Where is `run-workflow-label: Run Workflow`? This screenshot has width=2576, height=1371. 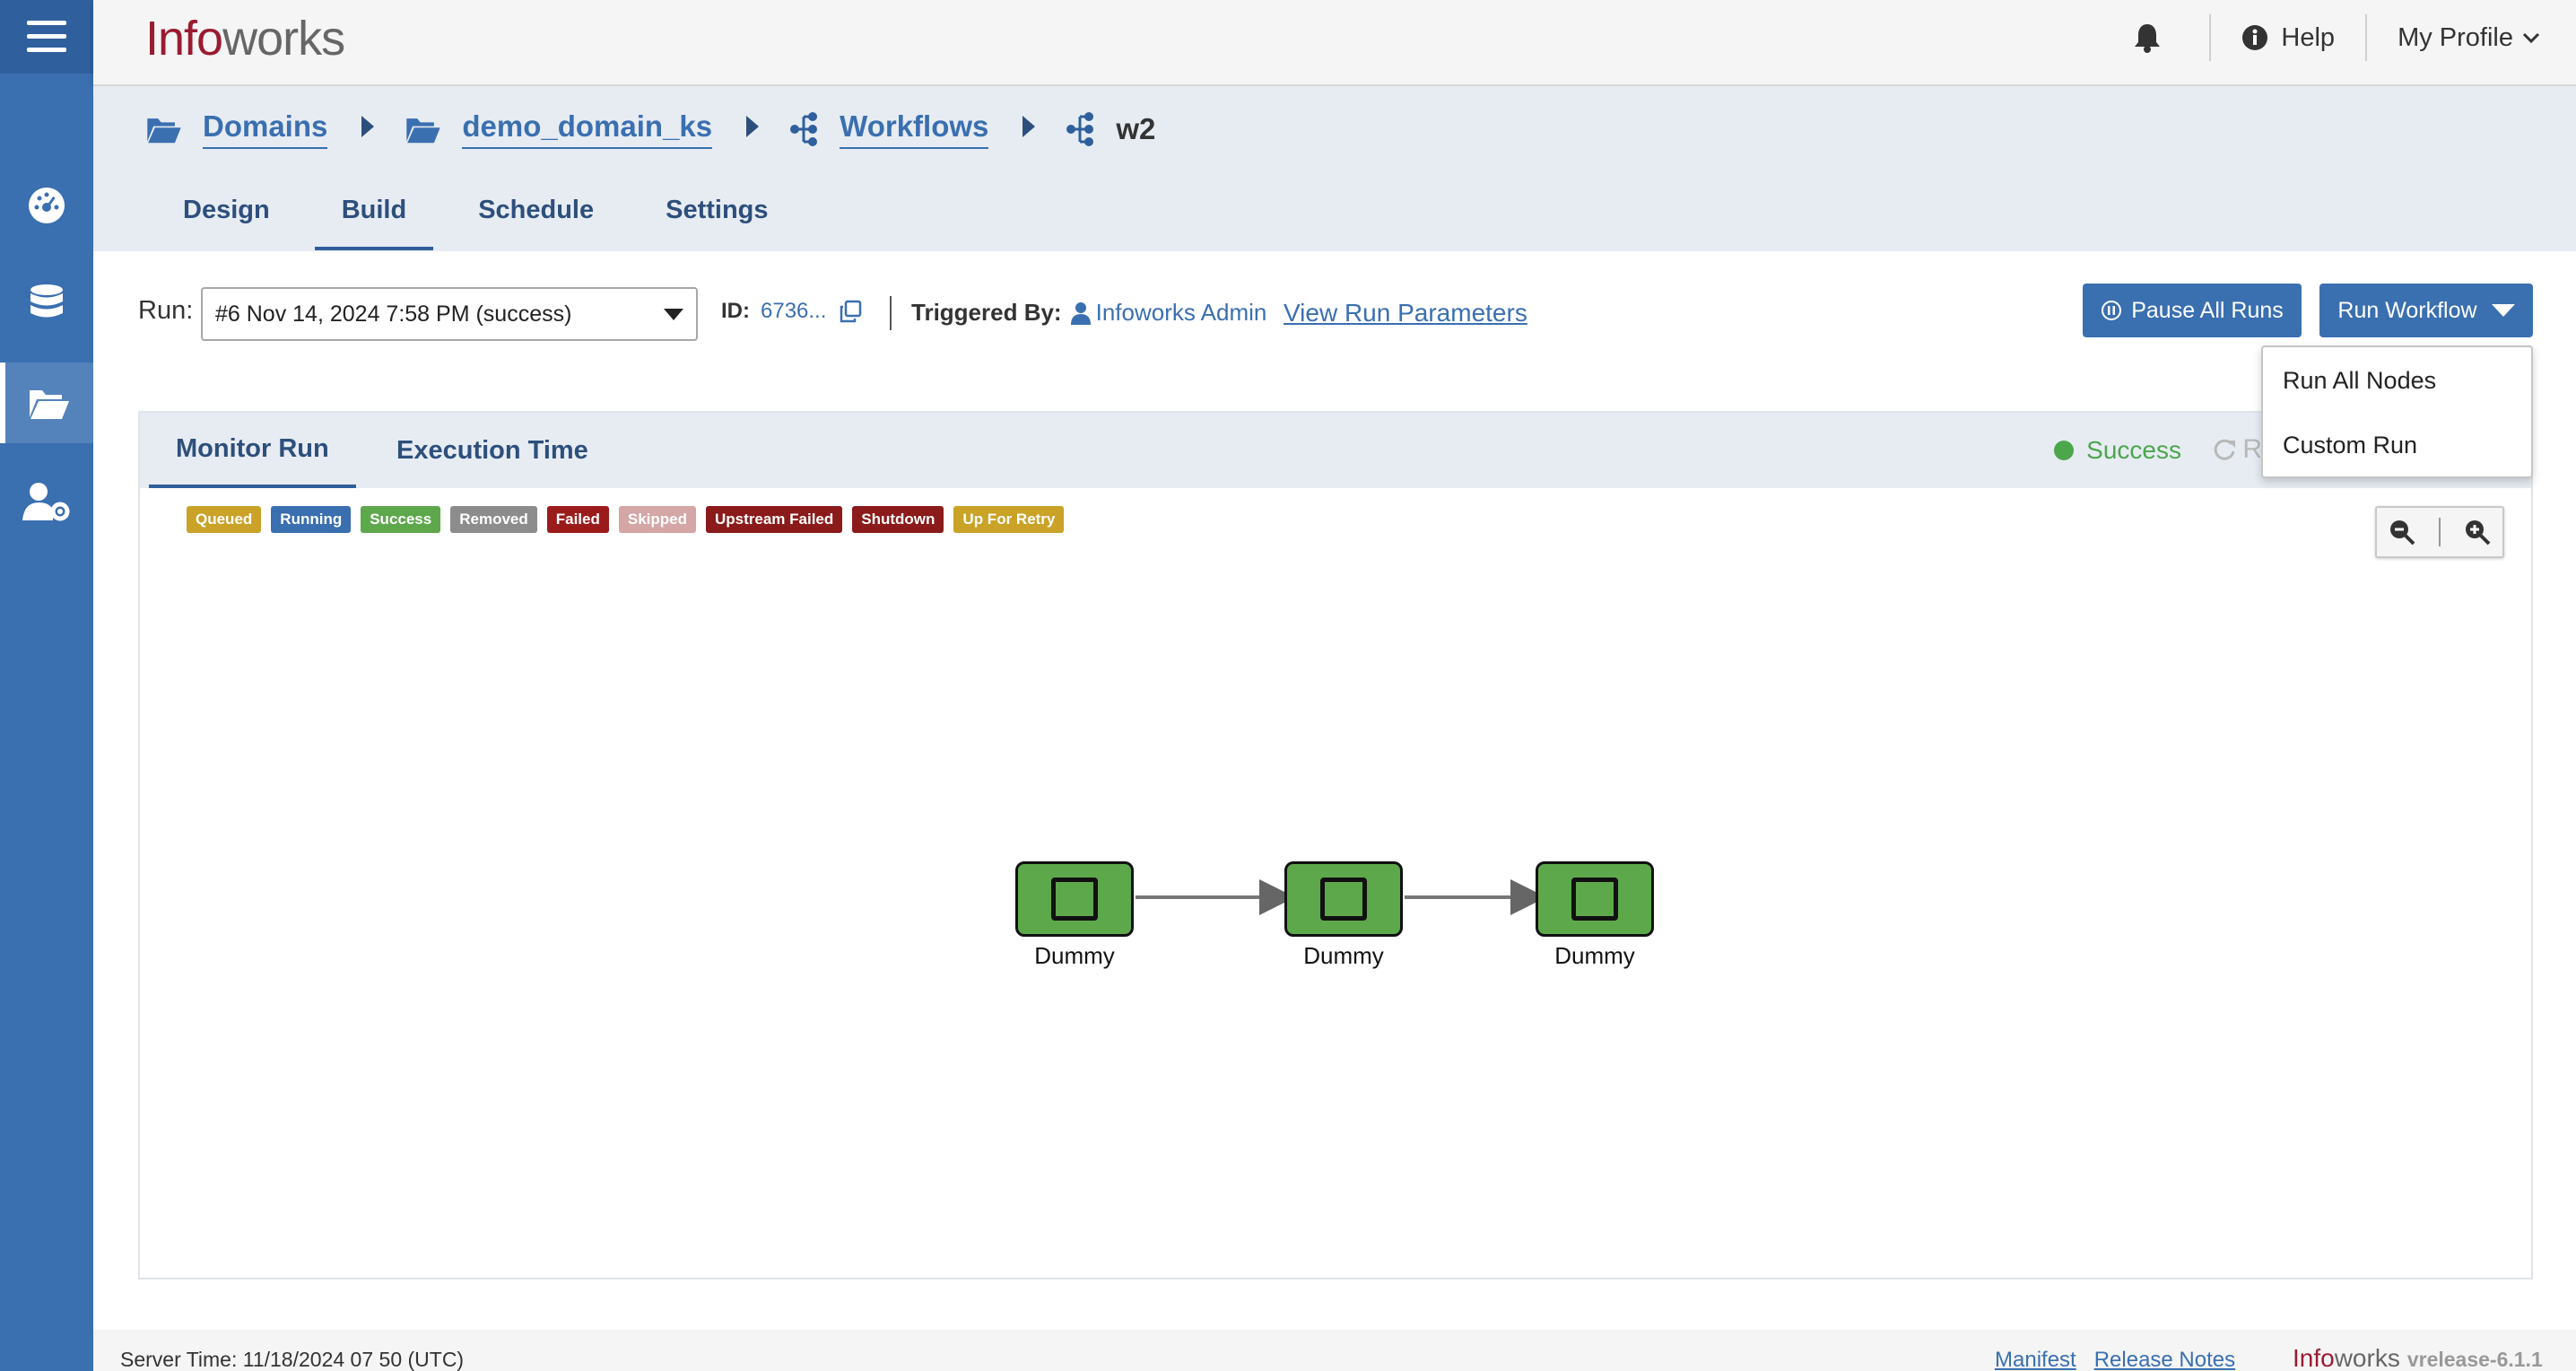 run-workflow-label: Run Workflow is located at coordinates (2407, 310).